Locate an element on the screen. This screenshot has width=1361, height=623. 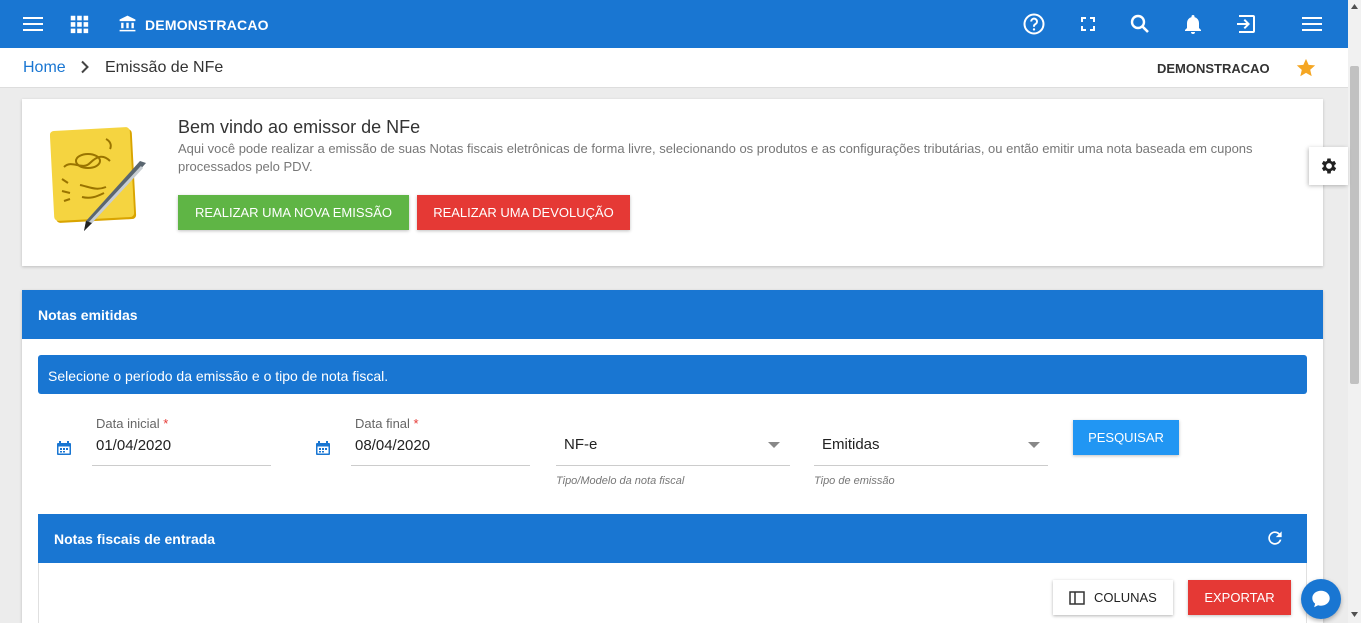
model-select-value: NF-e is located at coordinates (580, 444).